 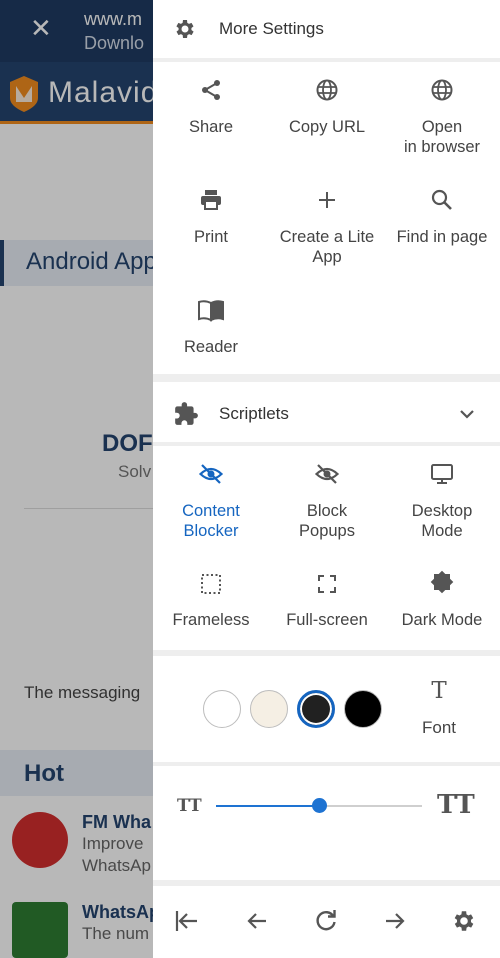 I want to click on settings-icon, so click(x=464, y=921).